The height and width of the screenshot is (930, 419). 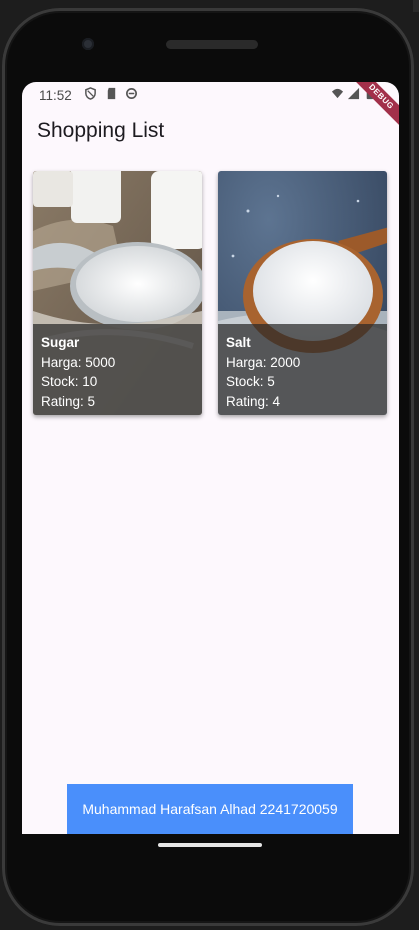 What do you see at coordinates (111, 93) in the screenshot?
I see `sd-card-icon` at bounding box center [111, 93].